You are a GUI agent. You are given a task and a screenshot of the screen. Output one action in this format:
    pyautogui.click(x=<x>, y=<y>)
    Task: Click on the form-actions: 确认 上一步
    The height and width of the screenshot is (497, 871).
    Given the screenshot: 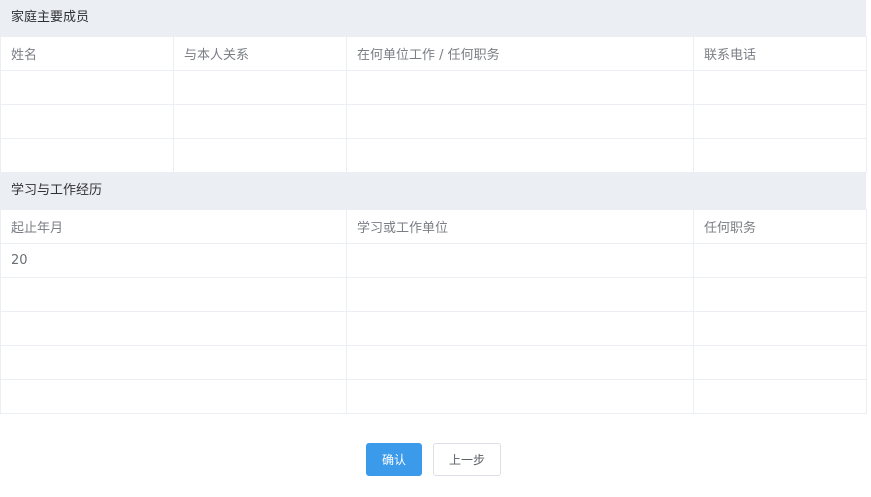 What is the action you would take?
    pyautogui.click(x=433, y=459)
    